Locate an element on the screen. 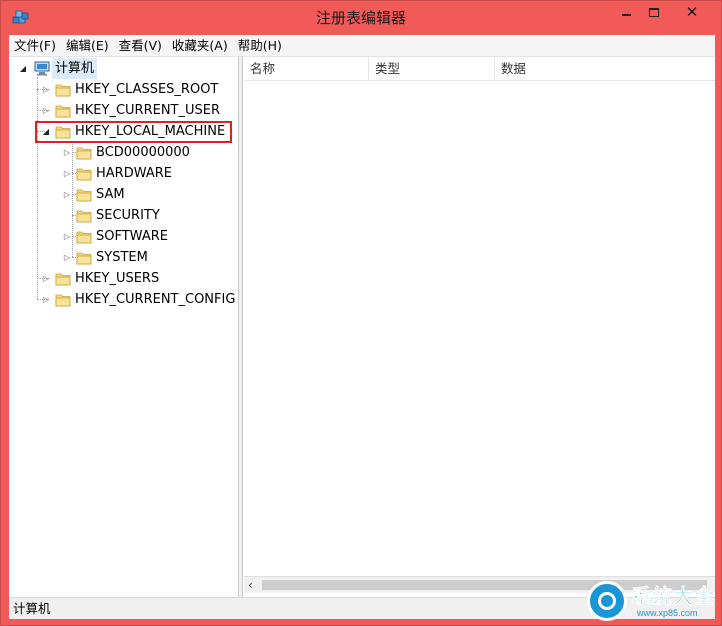  tree-item-system: ▷ SYSTEM is located at coordinates (123, 257).